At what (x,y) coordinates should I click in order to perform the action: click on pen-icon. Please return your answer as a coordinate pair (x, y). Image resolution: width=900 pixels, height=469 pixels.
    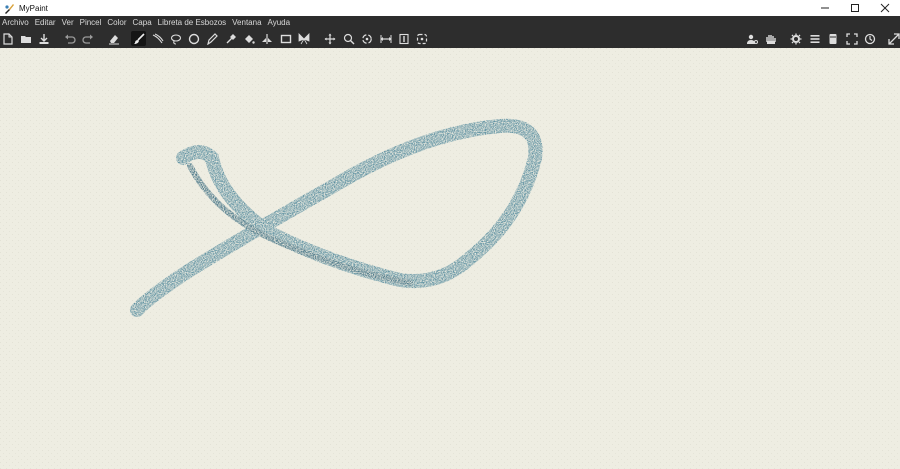
    Looking at the image, I should click on (211, 38).